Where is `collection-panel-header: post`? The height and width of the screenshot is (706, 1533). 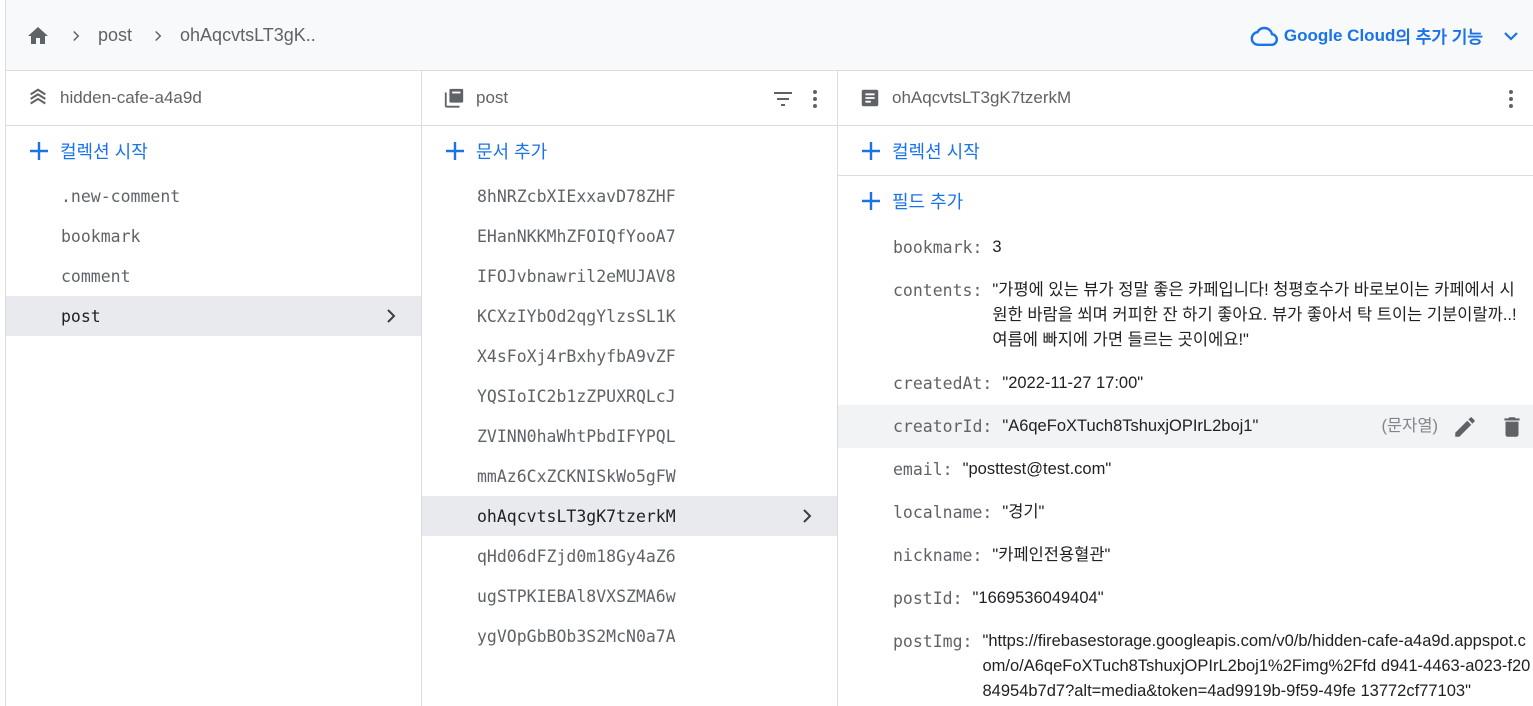 collection-panel-header: post is located at coordinates (629, 98).